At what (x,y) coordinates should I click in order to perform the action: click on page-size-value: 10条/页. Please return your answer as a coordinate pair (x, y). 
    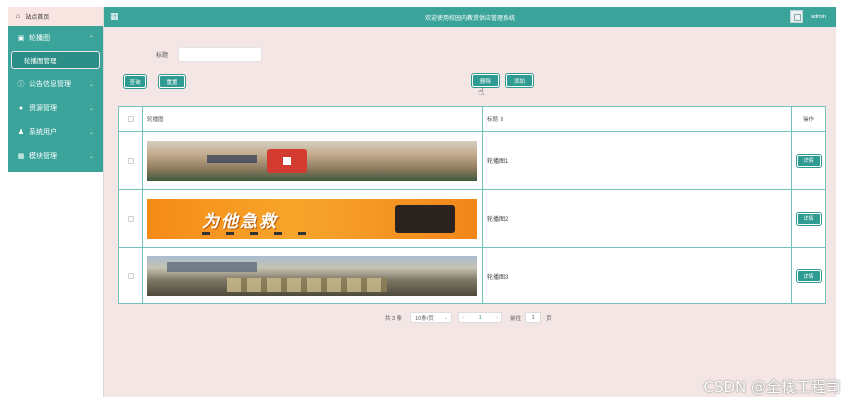
    Looking at the image, I should click on (424, 318).